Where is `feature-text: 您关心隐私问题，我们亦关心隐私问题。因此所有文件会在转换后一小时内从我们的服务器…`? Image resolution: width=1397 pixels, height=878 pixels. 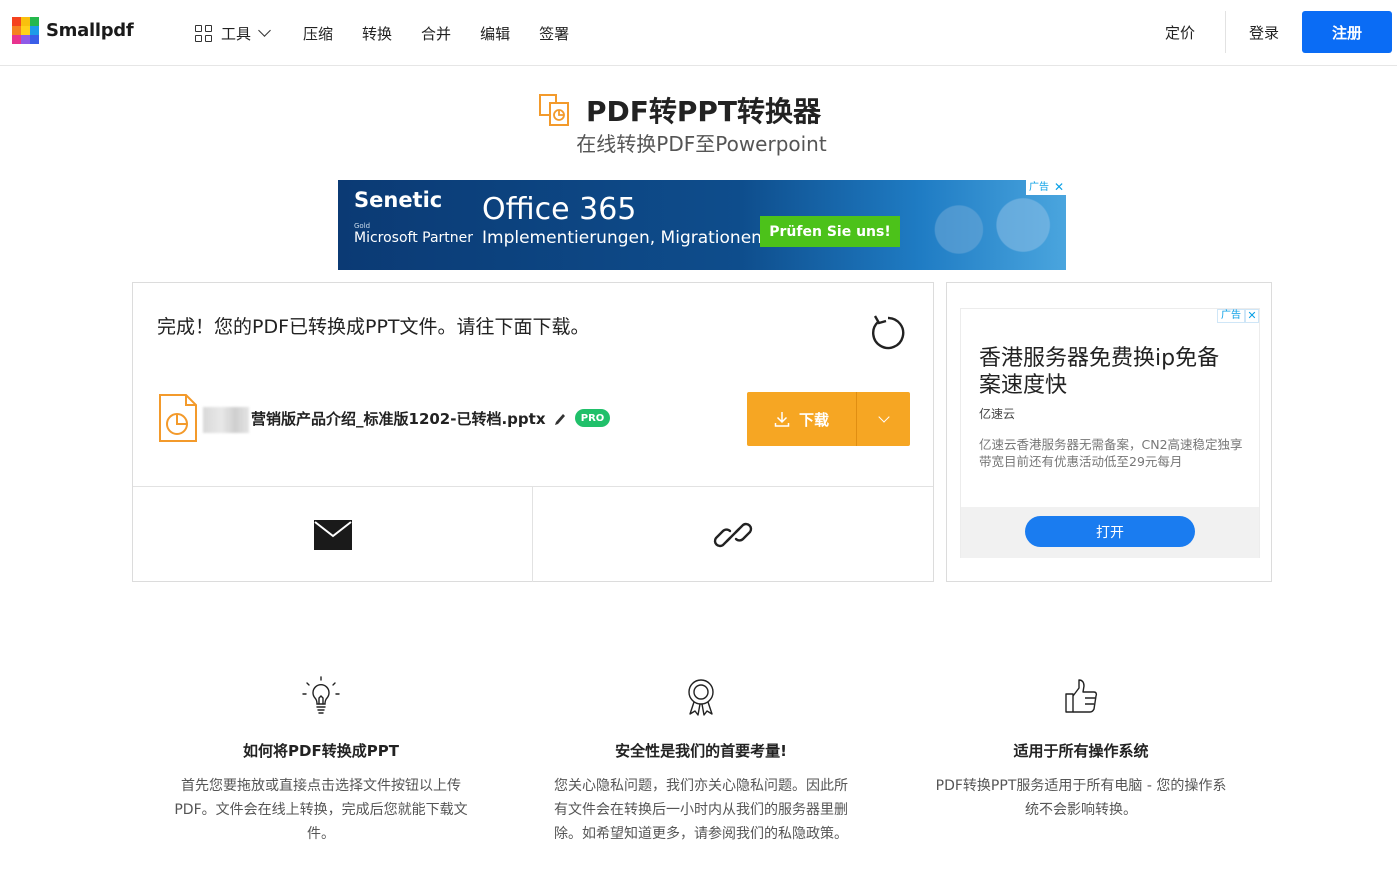
feature-text: 您关心隐私问题，我们亦关心隐私问题。因此所有文件会在转换后一小时内从我们的服务器… is located at coordinates (701, 810).